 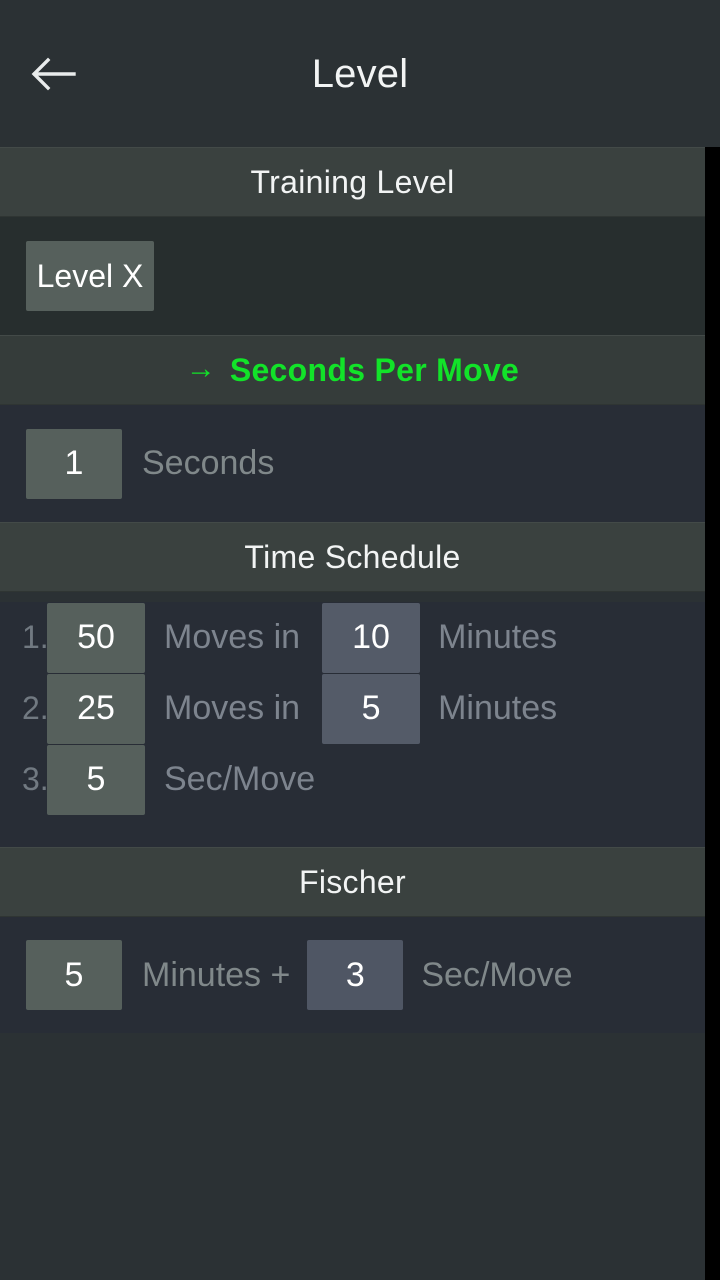 What do you see at coordinates (90, 276) in the screenshot?
I see `level-value-button: Level X` at bounding box center [90, 276].